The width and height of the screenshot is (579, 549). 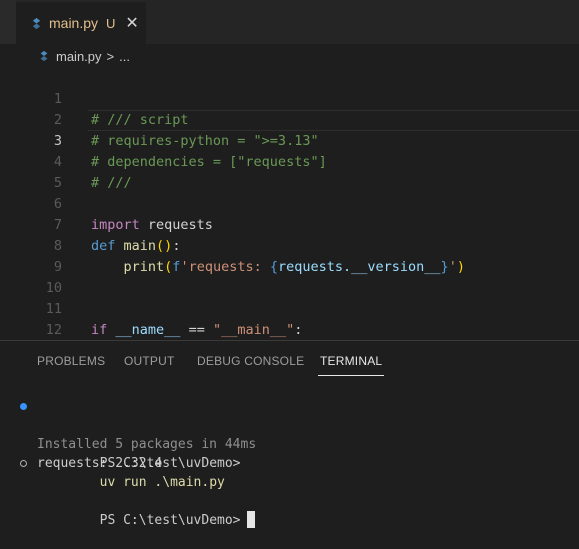 What do you see at coordinates (289, 453) in the screenshot?
I see `terminal-line: requests: 2.32.4` at bounding box center [289, 453].